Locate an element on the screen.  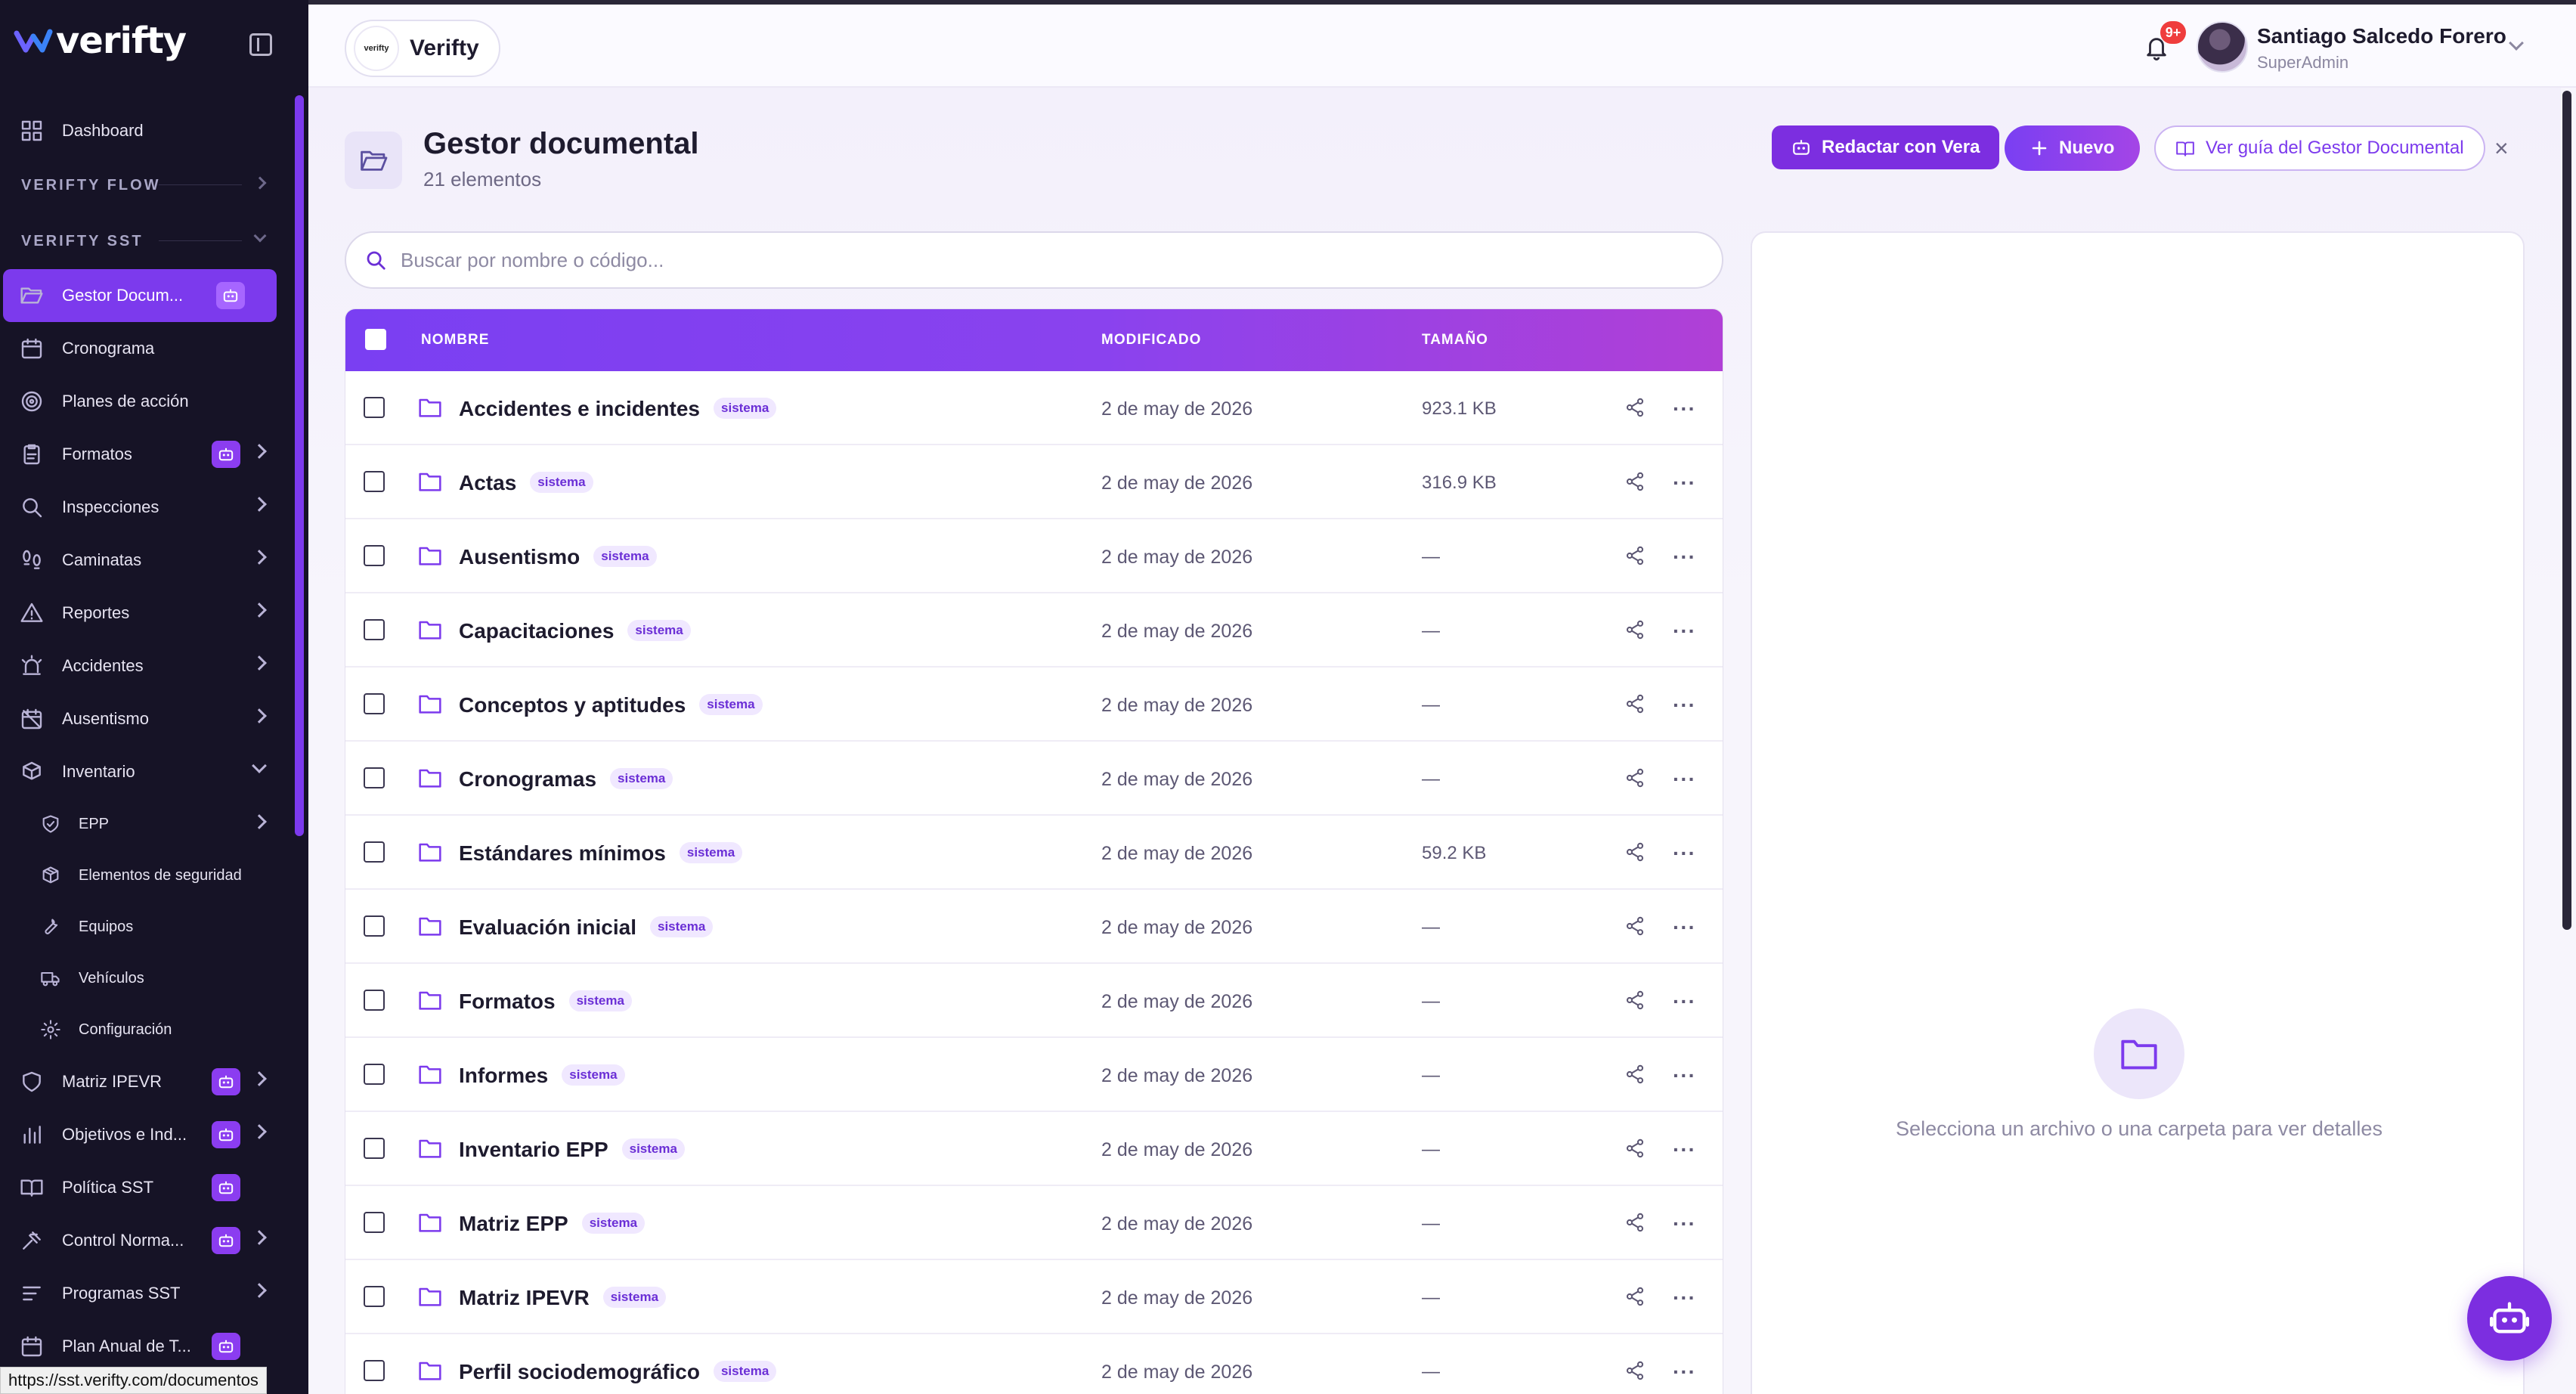
sidebar-item-política-sst: Política SST is located at coordinates (143, 1187).